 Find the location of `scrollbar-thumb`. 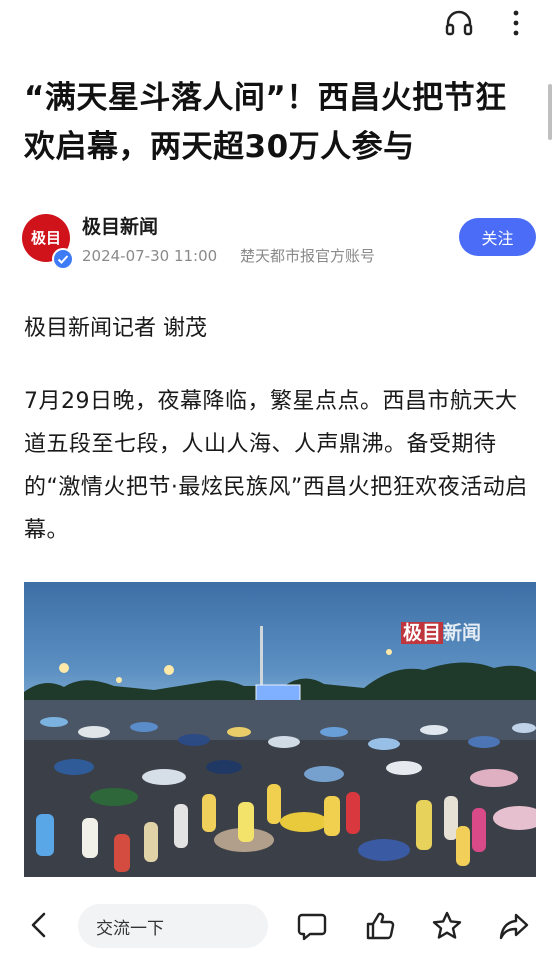

scrollbar-thumb is located at coordinates (550, 112).